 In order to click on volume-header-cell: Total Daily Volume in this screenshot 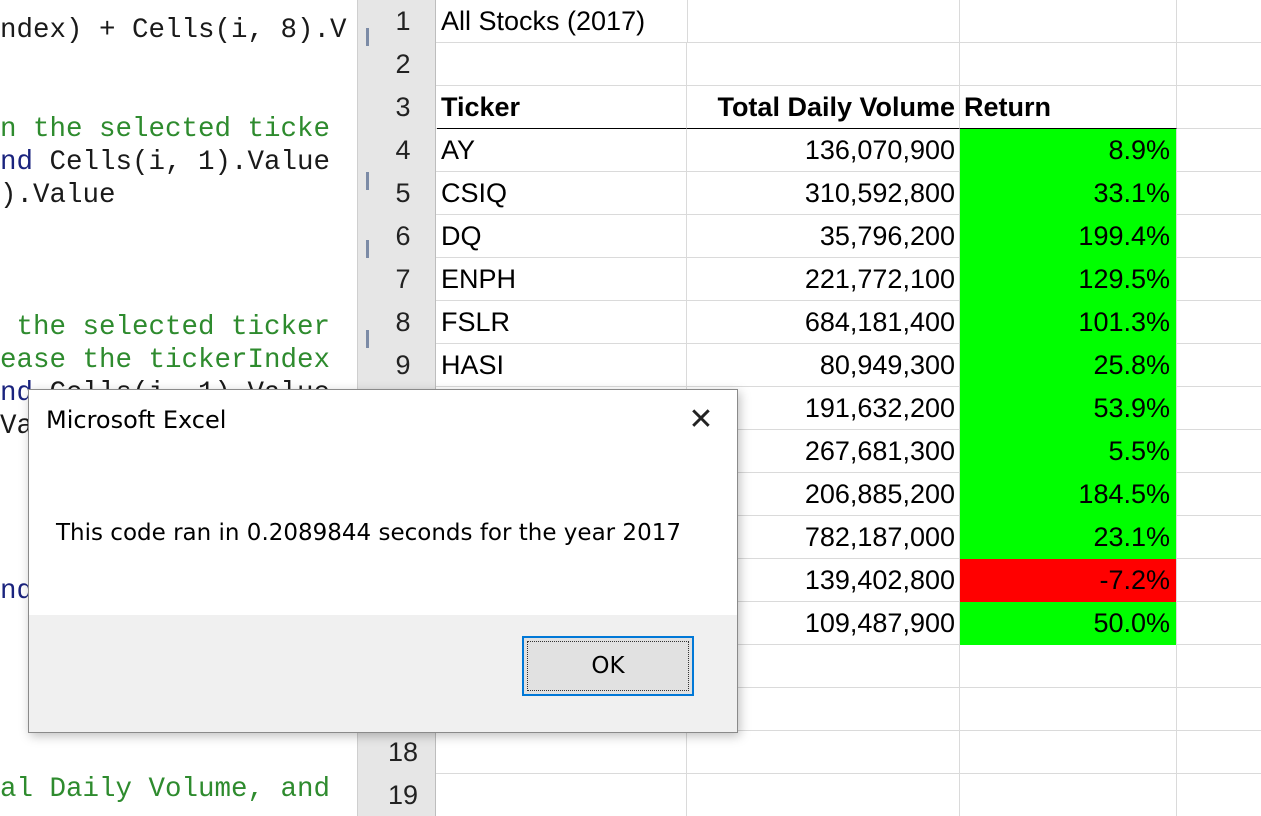, I will do `click(823, 107)`.